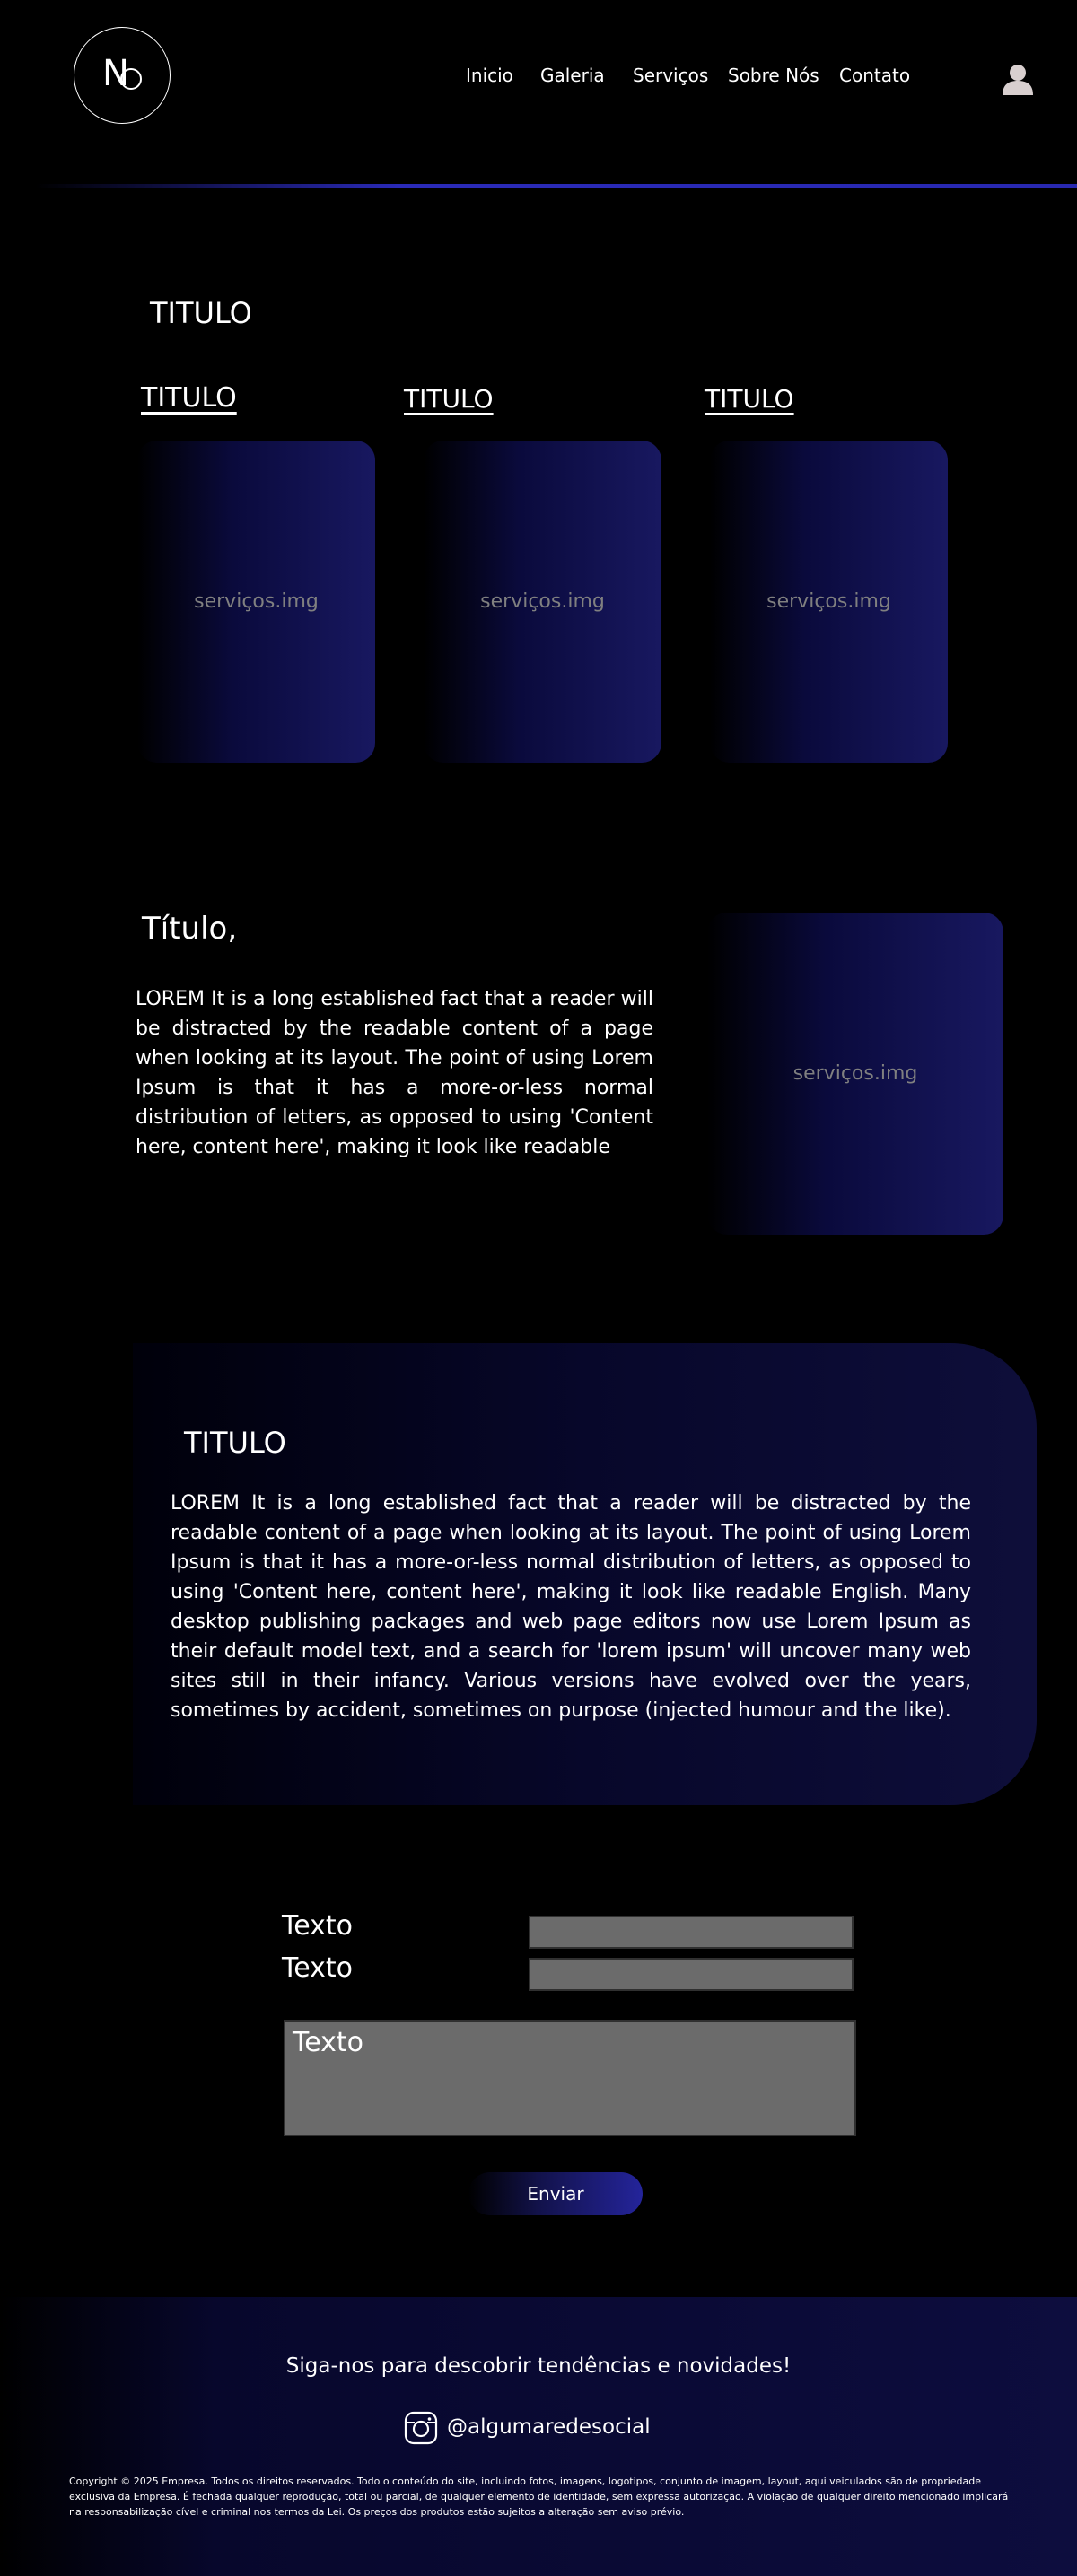  Describe the element at coordinates (421, 2428) in the screenshot. I see `instagram-icon` at that location.